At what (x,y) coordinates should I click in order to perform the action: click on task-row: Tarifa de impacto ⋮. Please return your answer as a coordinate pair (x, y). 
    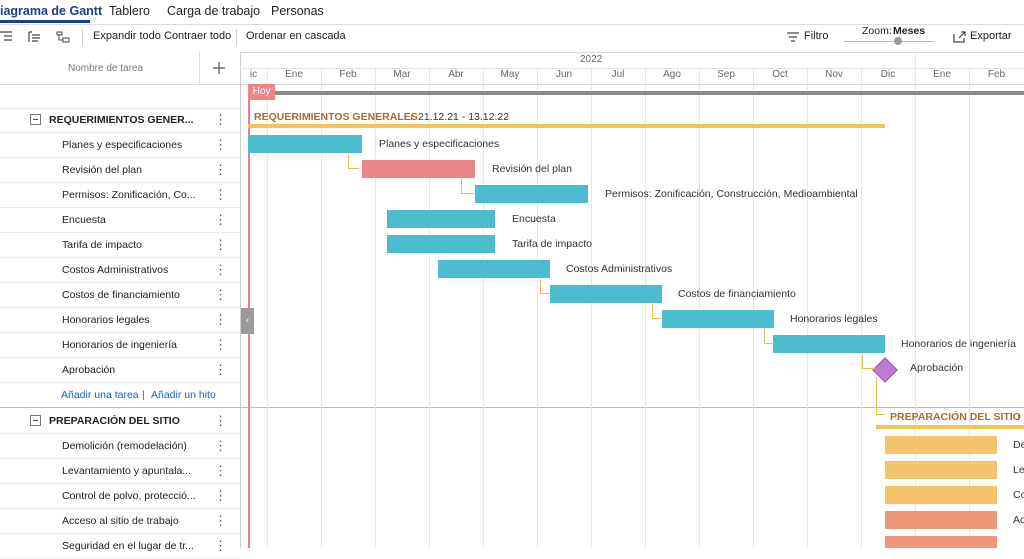
    Looking at the image, I should click on (120, 245).